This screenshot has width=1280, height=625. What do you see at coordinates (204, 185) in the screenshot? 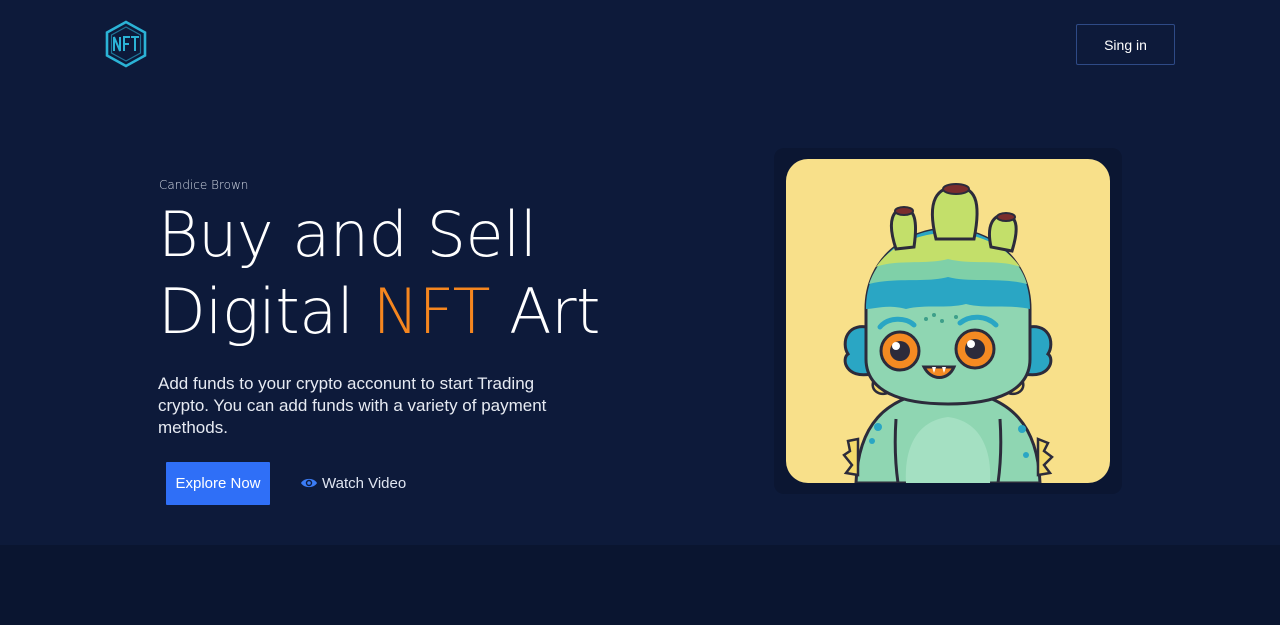
I see `author-name: Candice Brown` at bounding box center [204, 185].